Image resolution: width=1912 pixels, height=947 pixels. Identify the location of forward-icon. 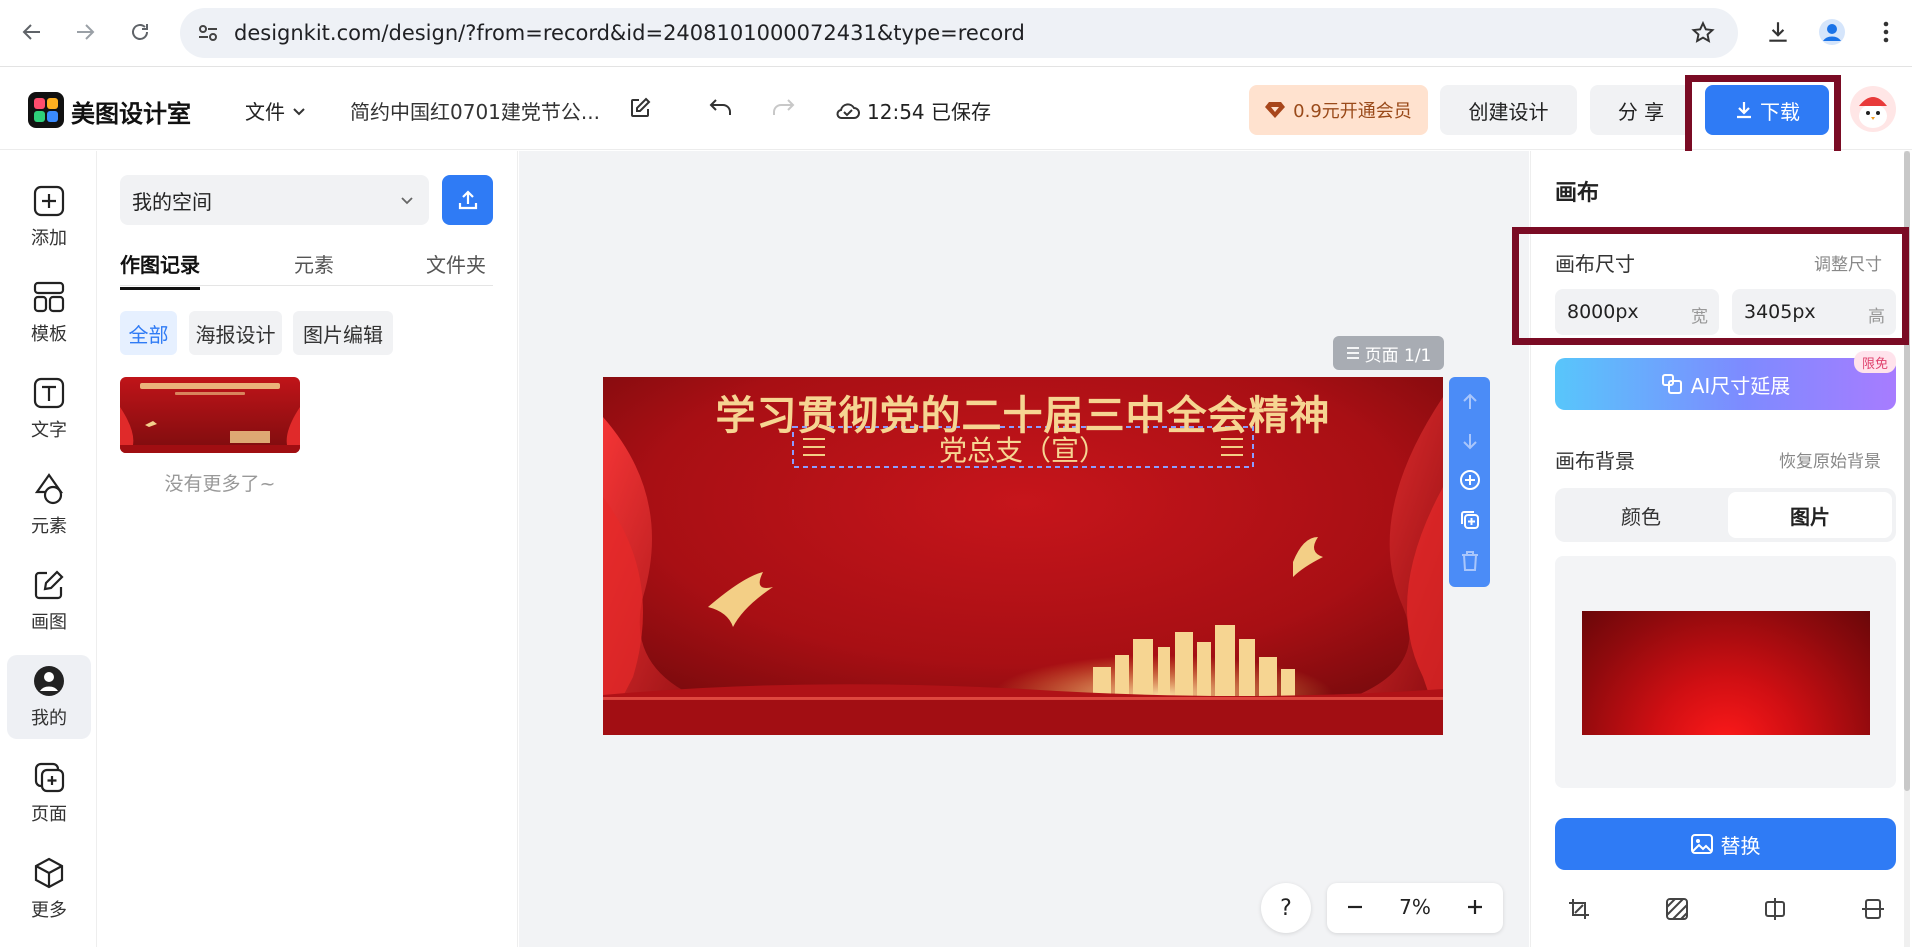
(85, 32).